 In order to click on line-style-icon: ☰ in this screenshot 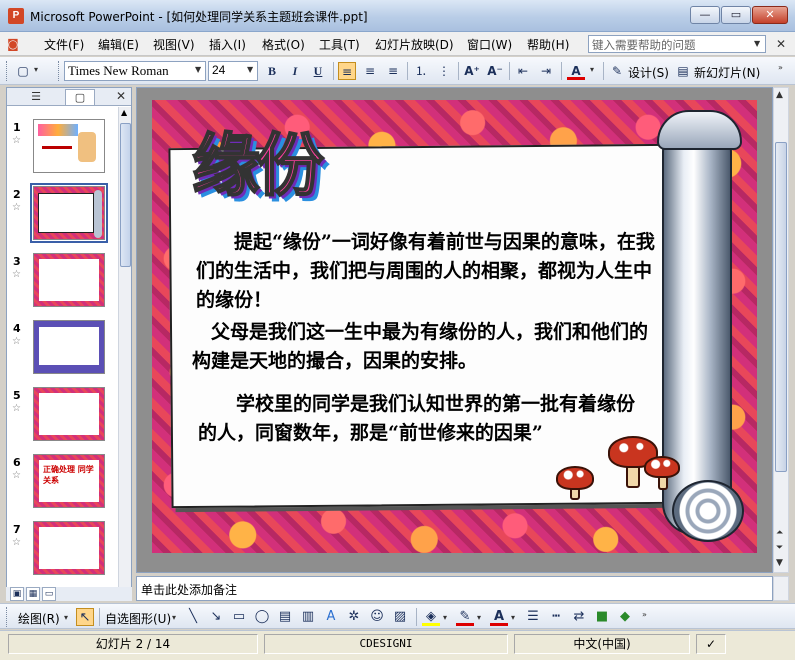, I will do `click(533, 617)`.